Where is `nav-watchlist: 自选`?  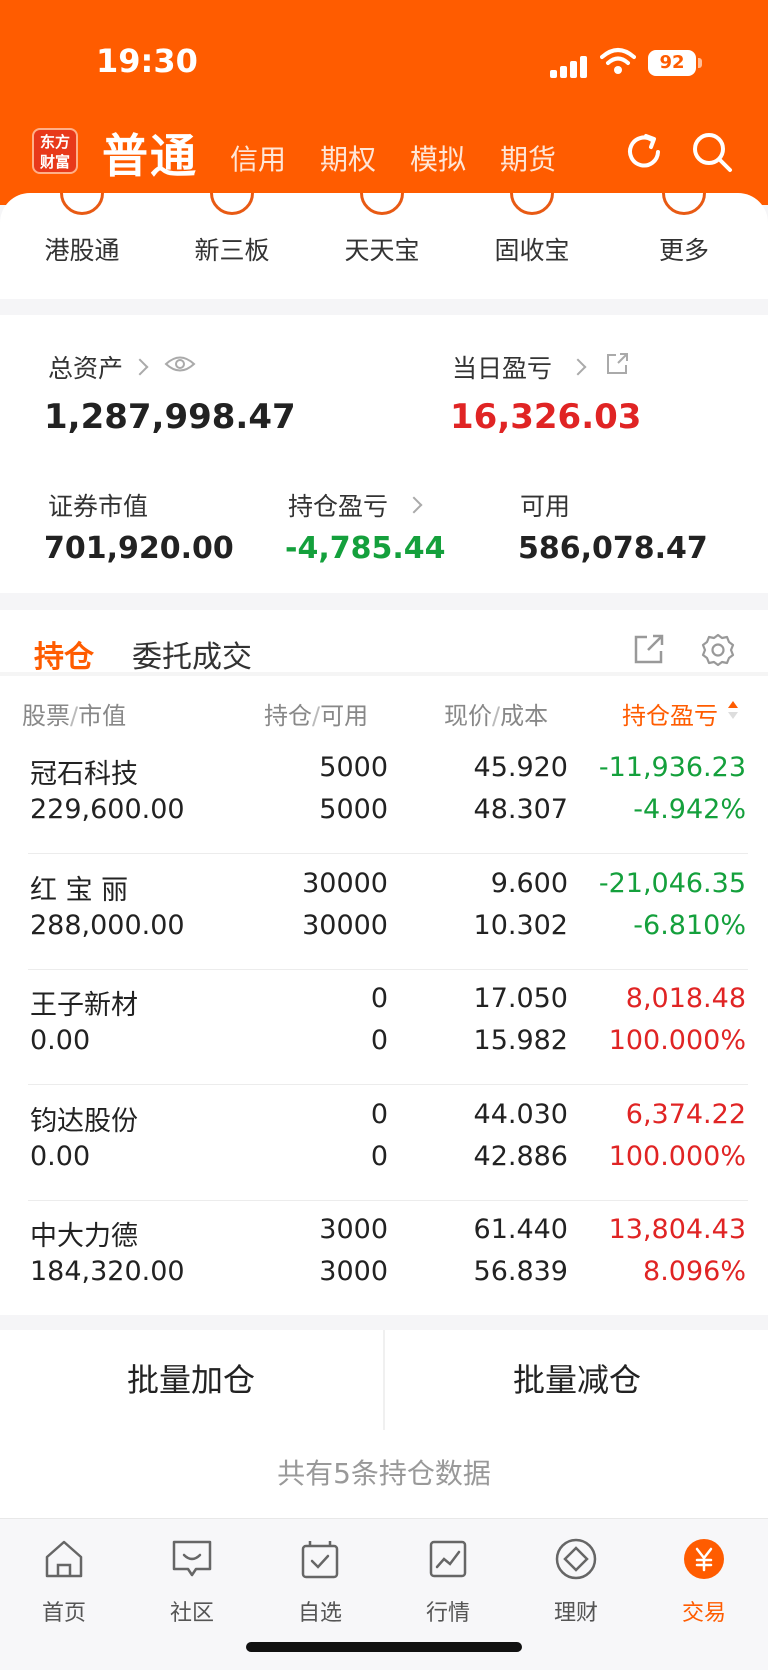 nav-watchlist: 自选 is located at coordinates (320, 1587).